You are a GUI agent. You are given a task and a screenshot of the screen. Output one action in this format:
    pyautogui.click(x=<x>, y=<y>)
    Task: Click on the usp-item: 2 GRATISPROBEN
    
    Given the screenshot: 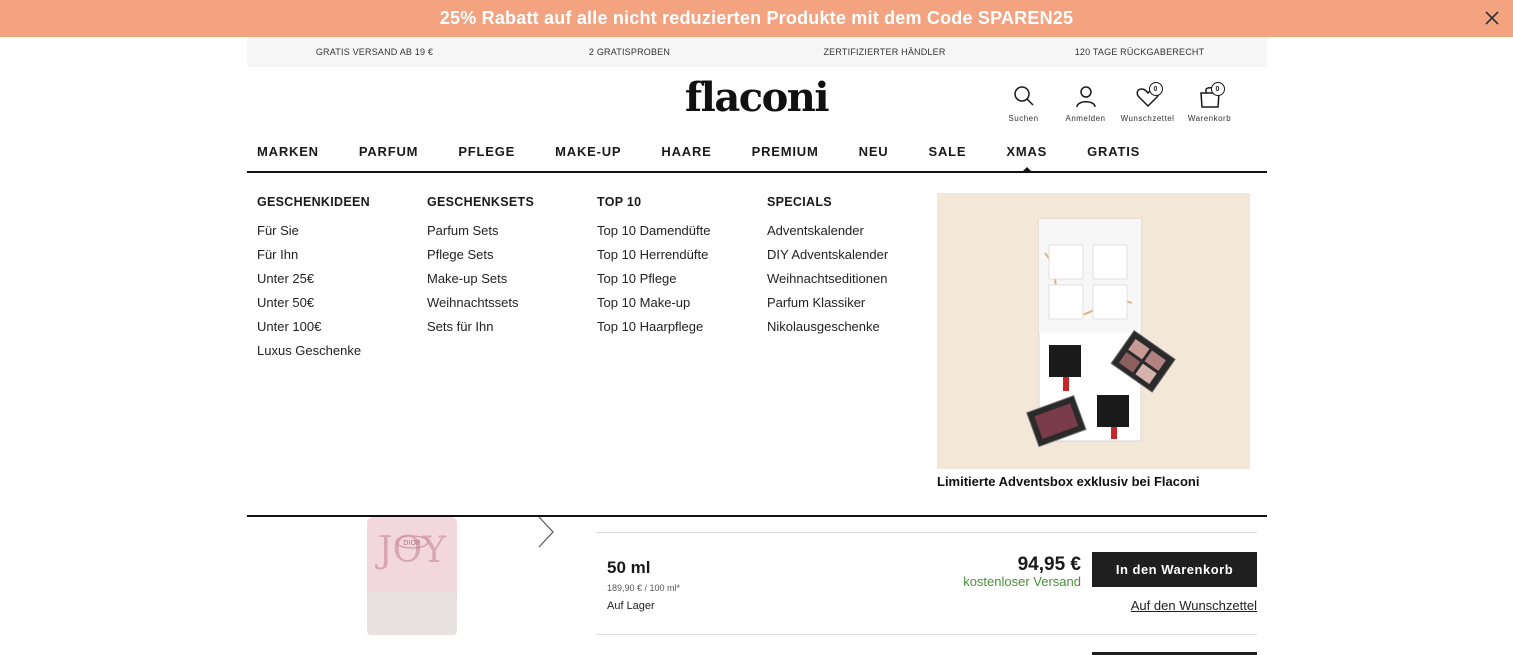 What is the action you would take?
    pyautogui.click(x=629, y=52)
    